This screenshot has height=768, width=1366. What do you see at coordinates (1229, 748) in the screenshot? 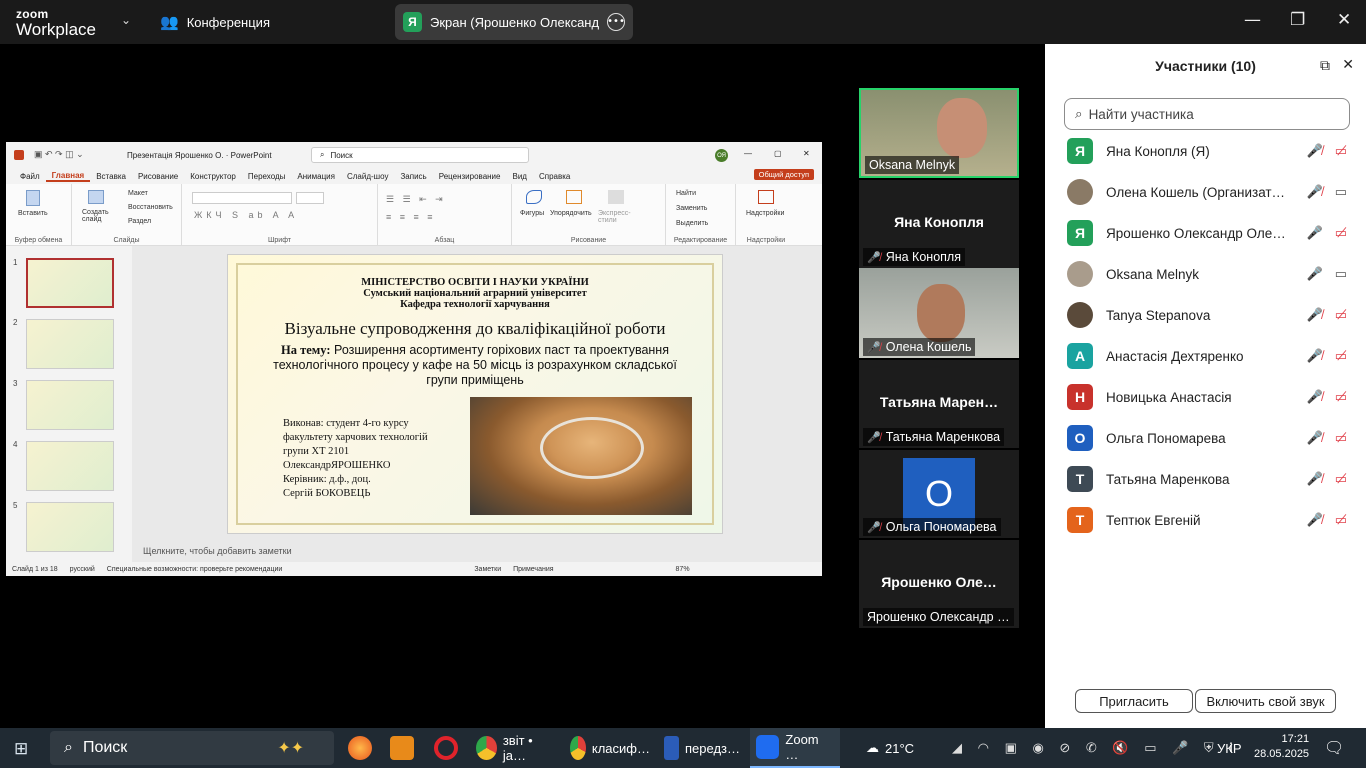
I see `language-indicator: УКР` at bounding box center [1229, 748].